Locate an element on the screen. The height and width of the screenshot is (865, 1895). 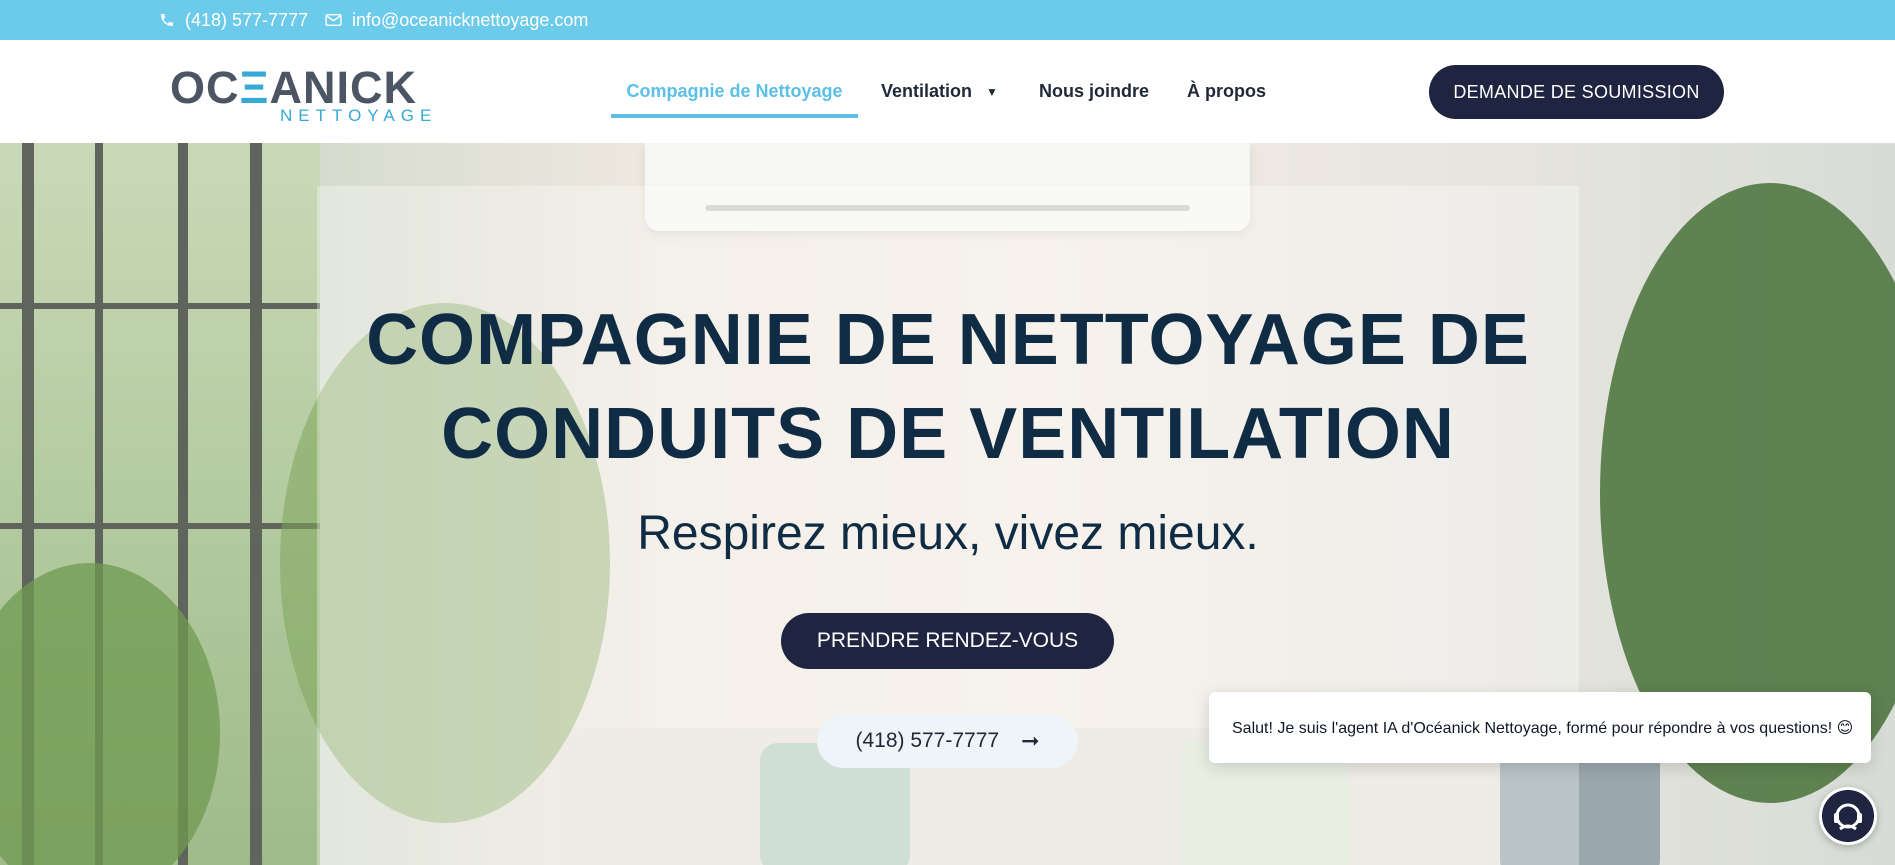
topbar-email-text: info@oceanicknettoyage.com is located at coordinates (470, 19).